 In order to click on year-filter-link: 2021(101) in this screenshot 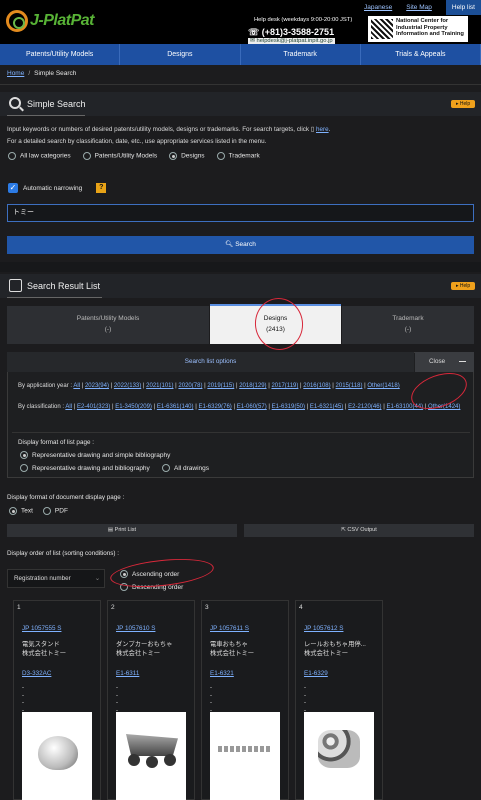, I will do `click(159, 386)`.